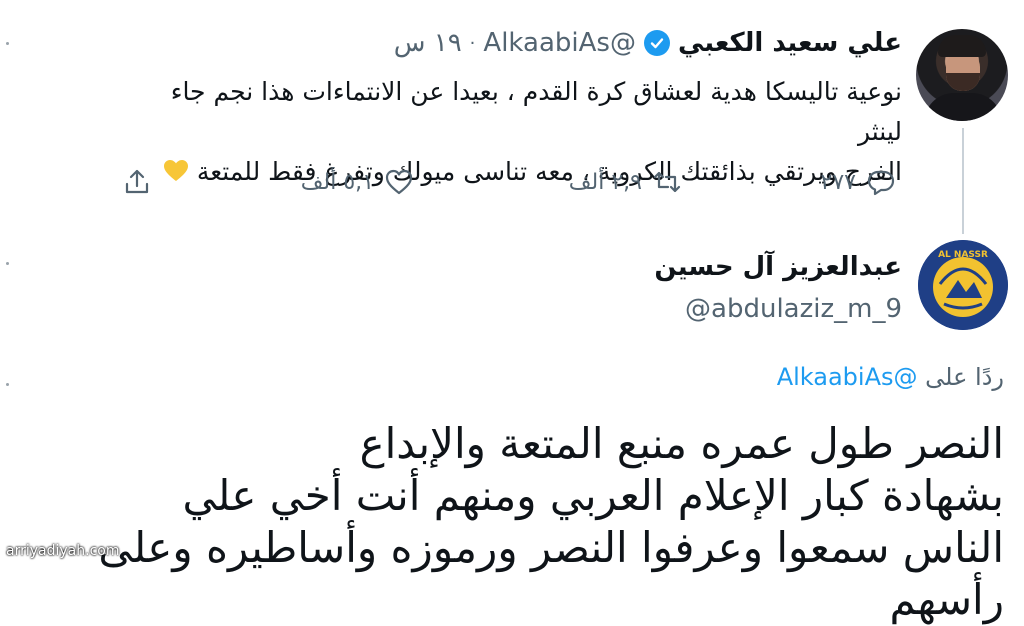 The height and width of the screenshot is (626, 1024). What do you see at coordinates (399, 182) in the screenshot?
I see `heart-icon` at bounding box center [399, 182].